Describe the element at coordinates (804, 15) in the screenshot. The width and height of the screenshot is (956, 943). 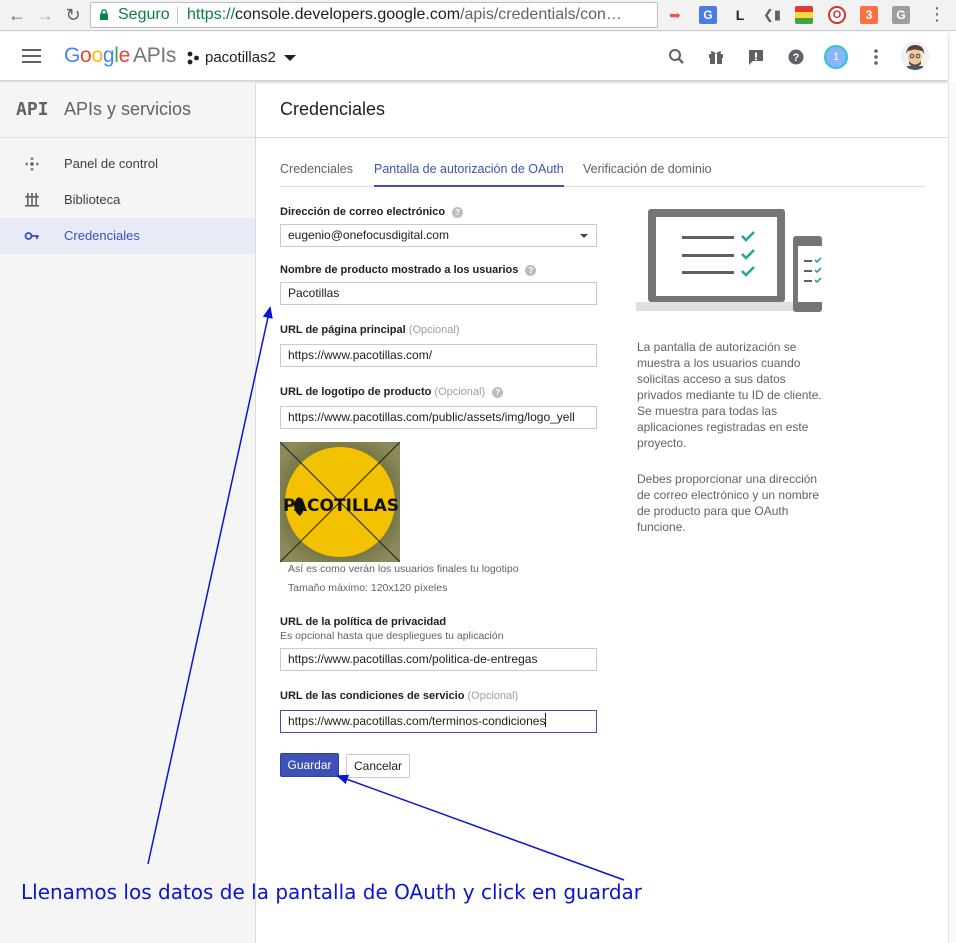
I see `extension-color-icon` at that location.